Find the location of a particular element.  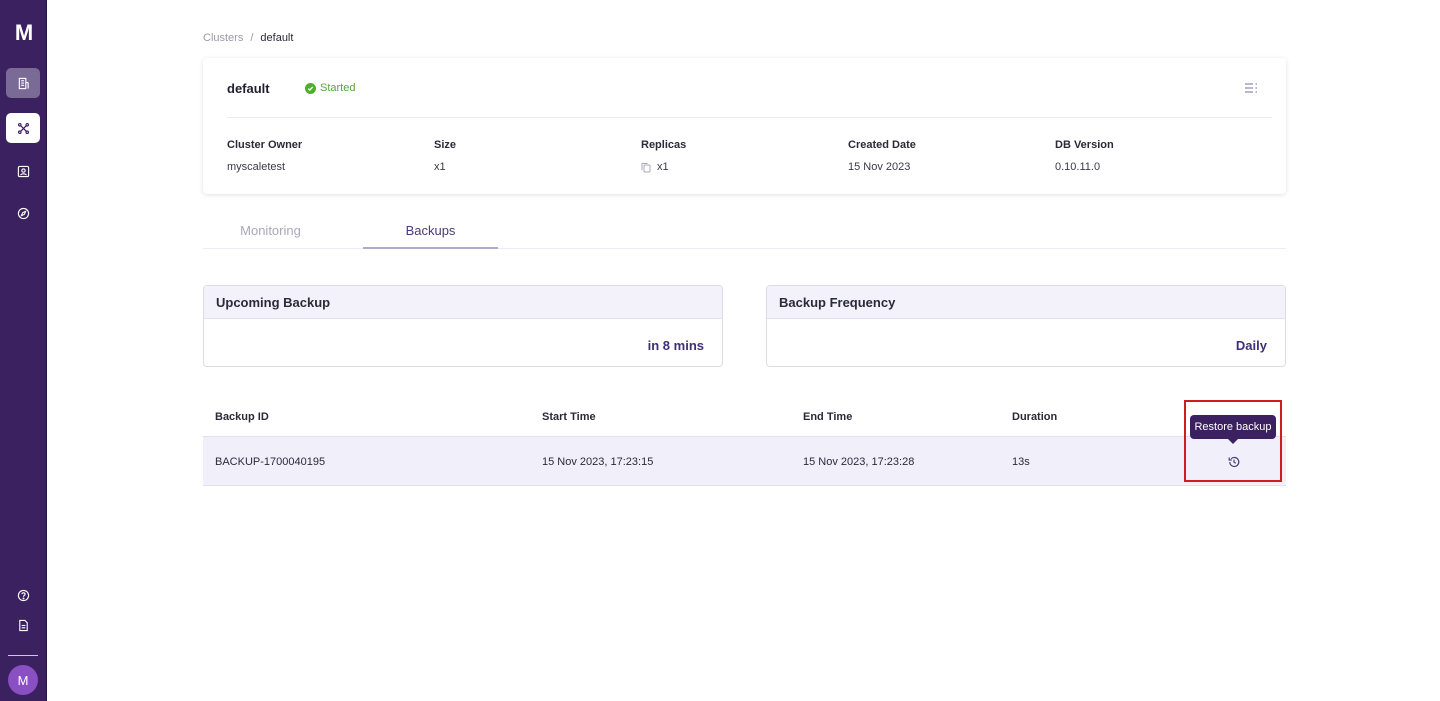

field-label: DB Version is located at coordinates (1084, 145).